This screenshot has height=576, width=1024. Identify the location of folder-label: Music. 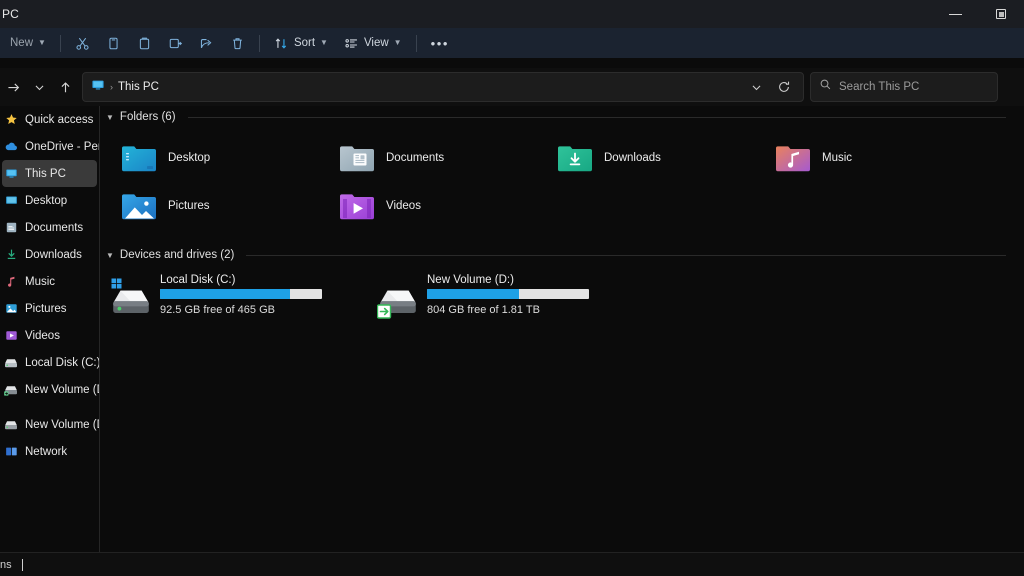
(837, 158).